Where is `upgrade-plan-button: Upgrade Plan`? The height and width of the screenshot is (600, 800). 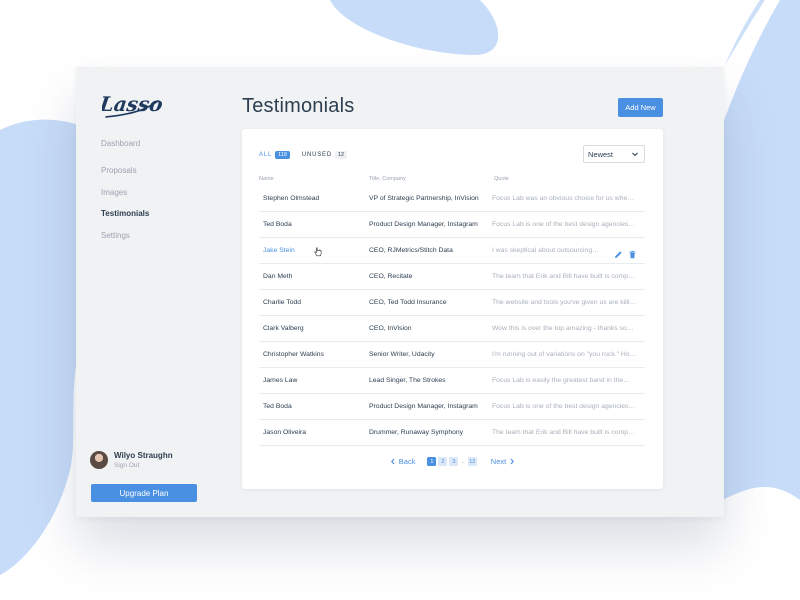 upgrade-plan-button: Upgrade Plan is located at coordinates (144, 493).